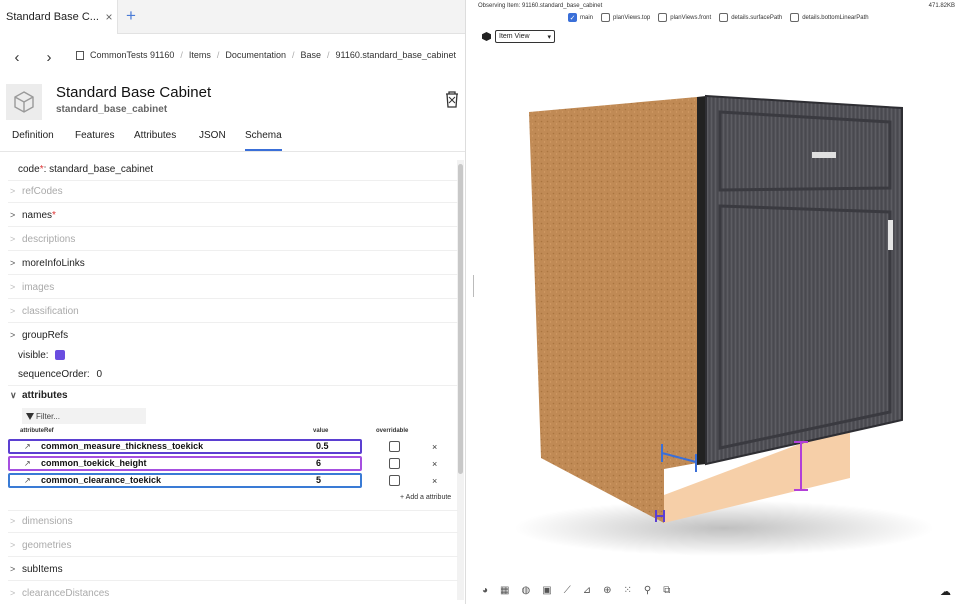  I want to click on view-planviews-top: planViews.top, so click(625, 17).